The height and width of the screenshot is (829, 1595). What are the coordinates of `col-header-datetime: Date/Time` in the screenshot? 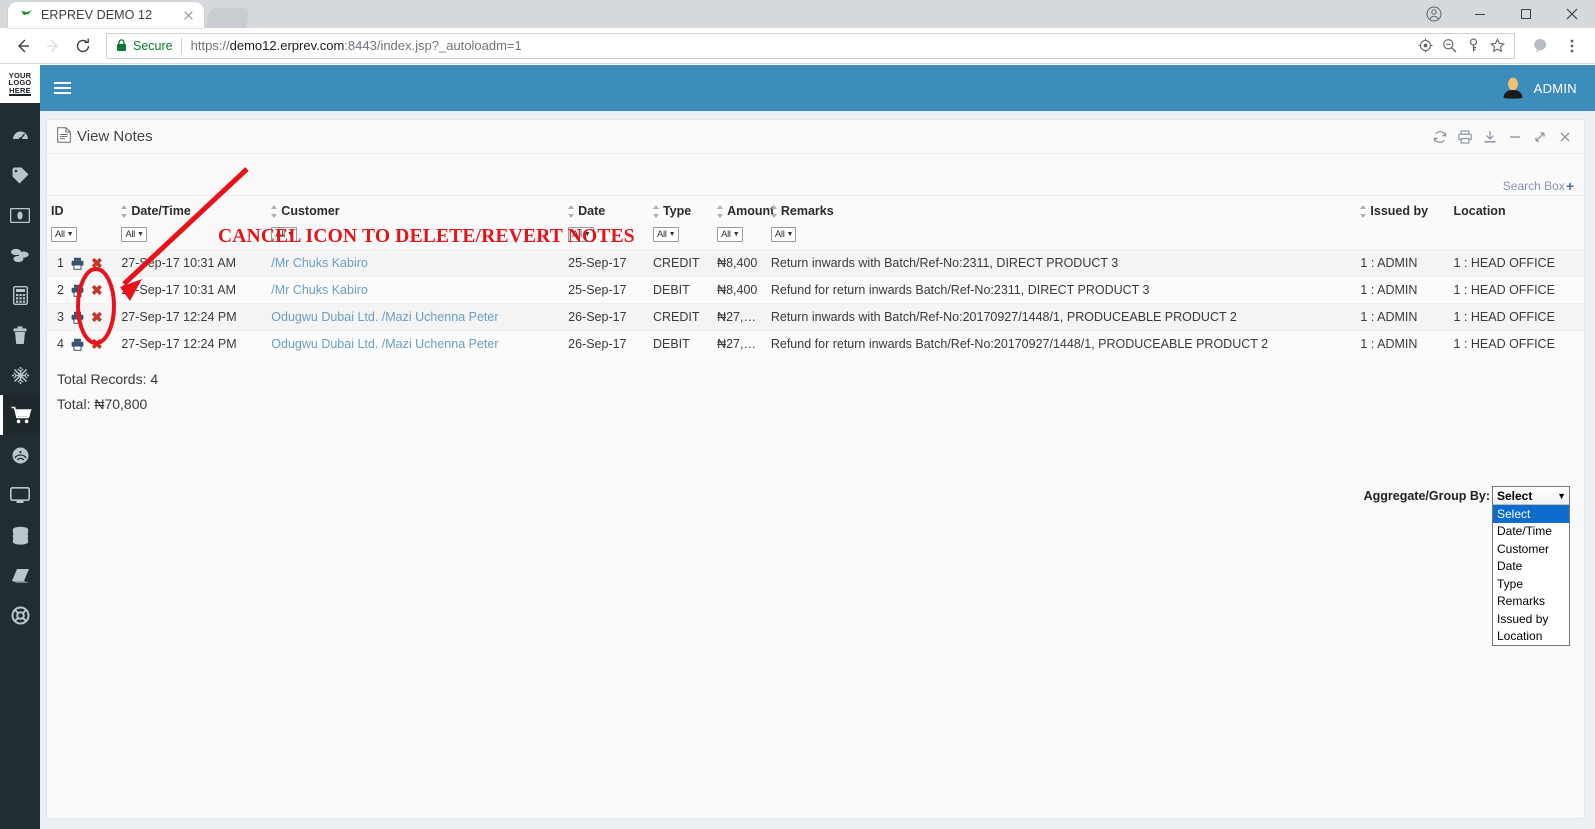 It's located at (192, 210).